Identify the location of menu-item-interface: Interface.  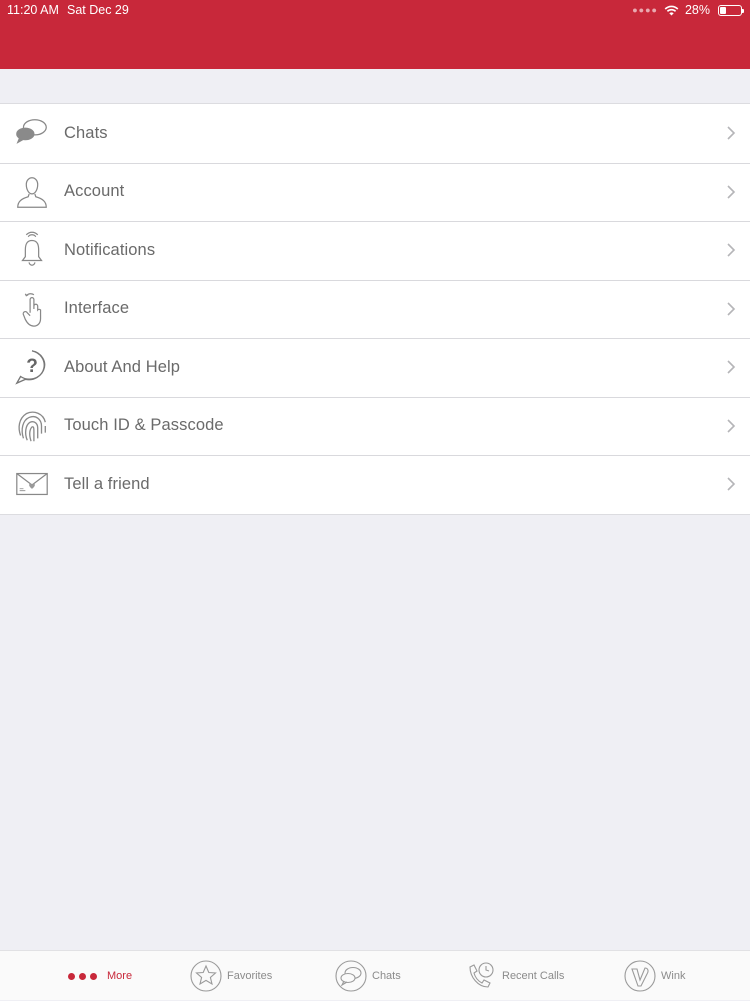
(375, 309).